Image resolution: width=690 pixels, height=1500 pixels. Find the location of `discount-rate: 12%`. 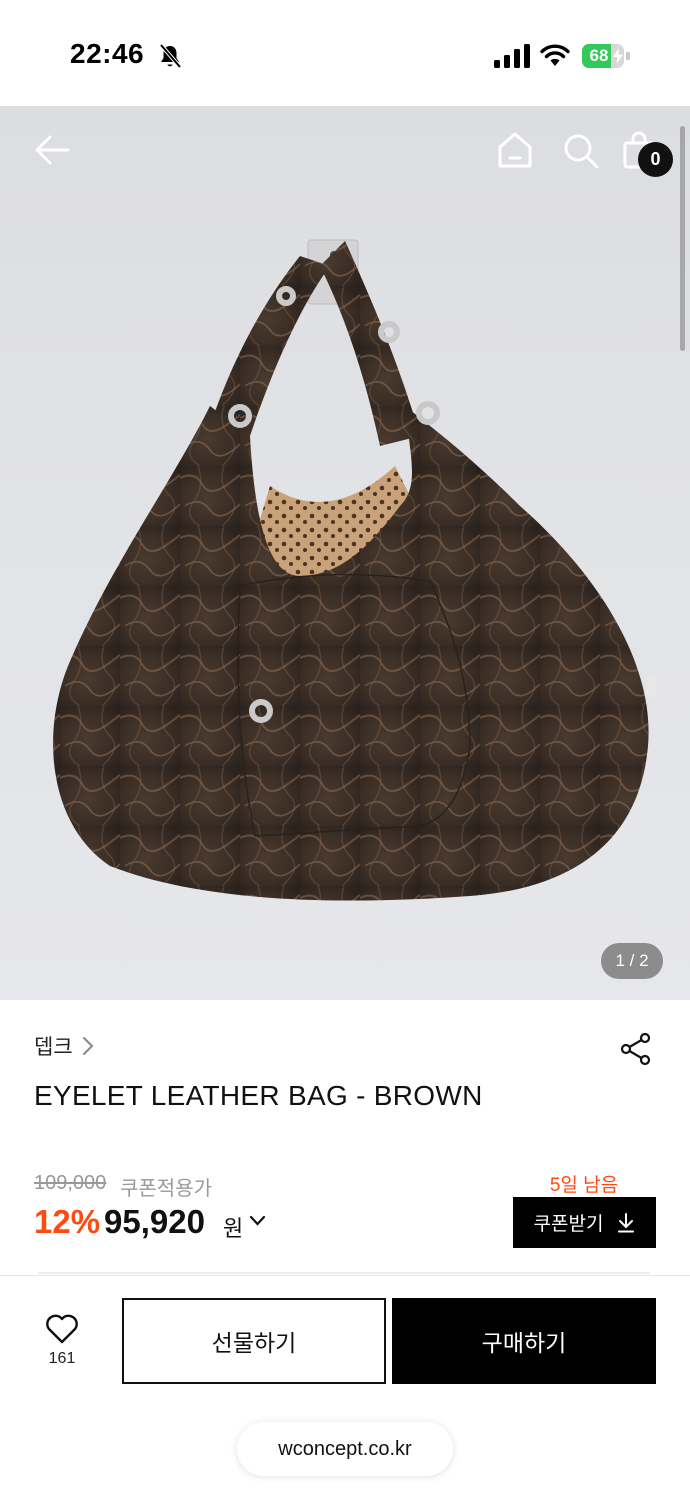

discount-rate: 12% is located at coordinates (67, 1221).